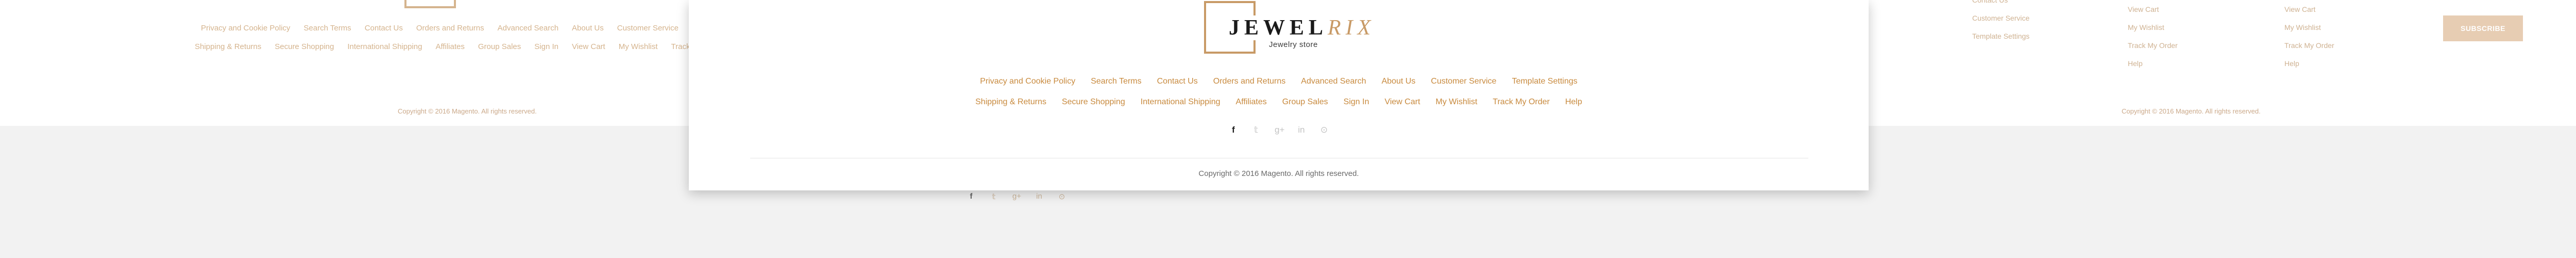 This screenshot has width=2576, height=258. Describe the element at coordinates (1177, 81) in the screenshot. I see `footer-link-contact-us: Contact Us` at that location.